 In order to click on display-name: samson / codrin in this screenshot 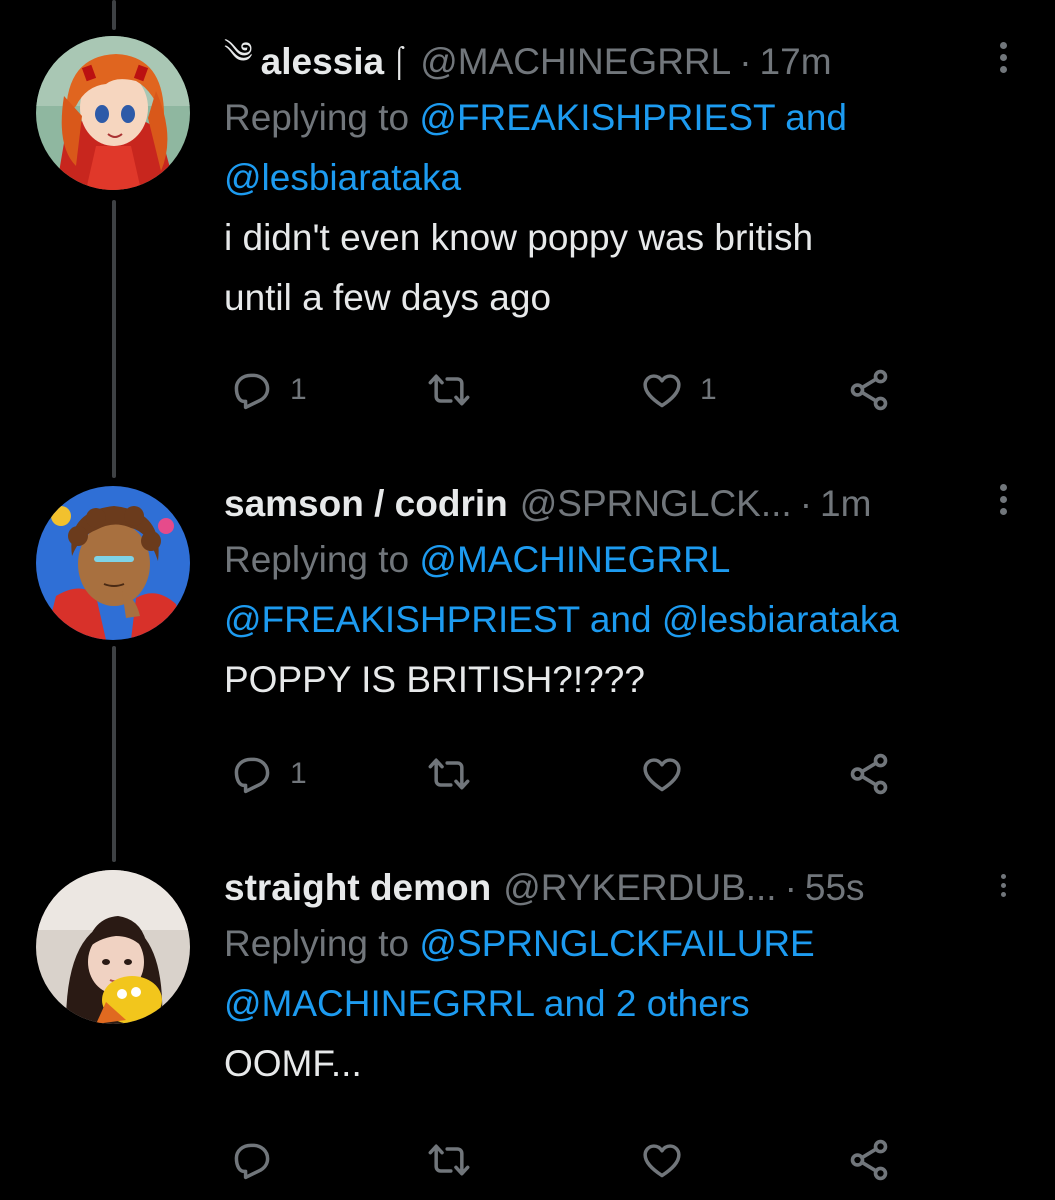, I will do `click(366, 504)`.